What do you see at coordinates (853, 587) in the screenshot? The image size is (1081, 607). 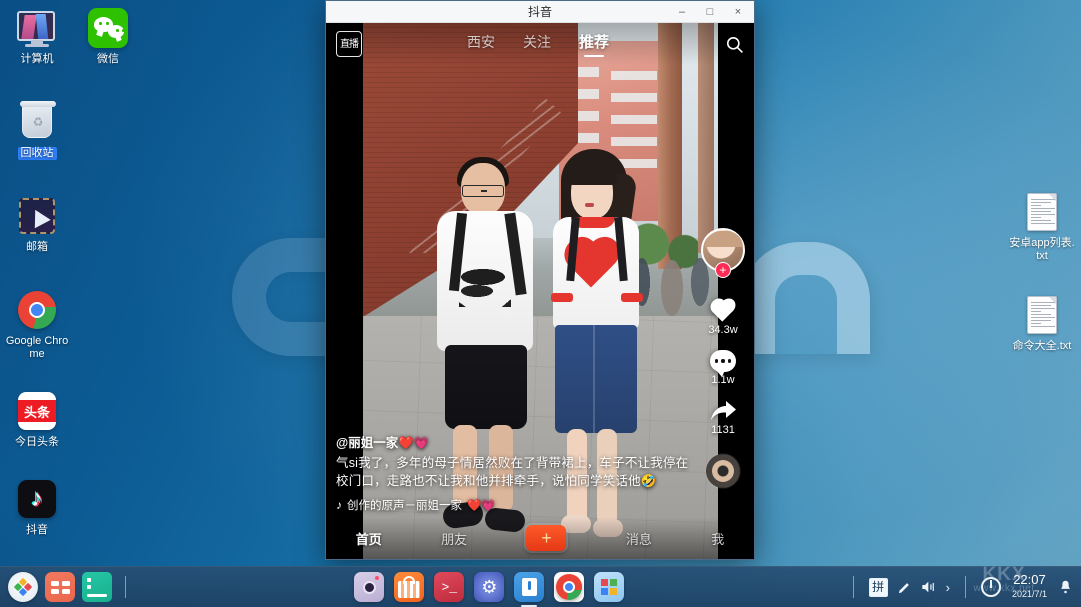 I see `tray-divider-left` at bounding box center [853, 587].